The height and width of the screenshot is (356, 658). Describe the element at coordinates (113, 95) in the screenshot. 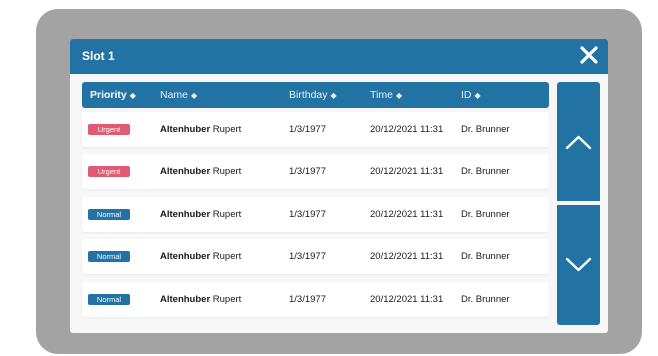

I see `column-header-priority: Priority ◆` at that location.